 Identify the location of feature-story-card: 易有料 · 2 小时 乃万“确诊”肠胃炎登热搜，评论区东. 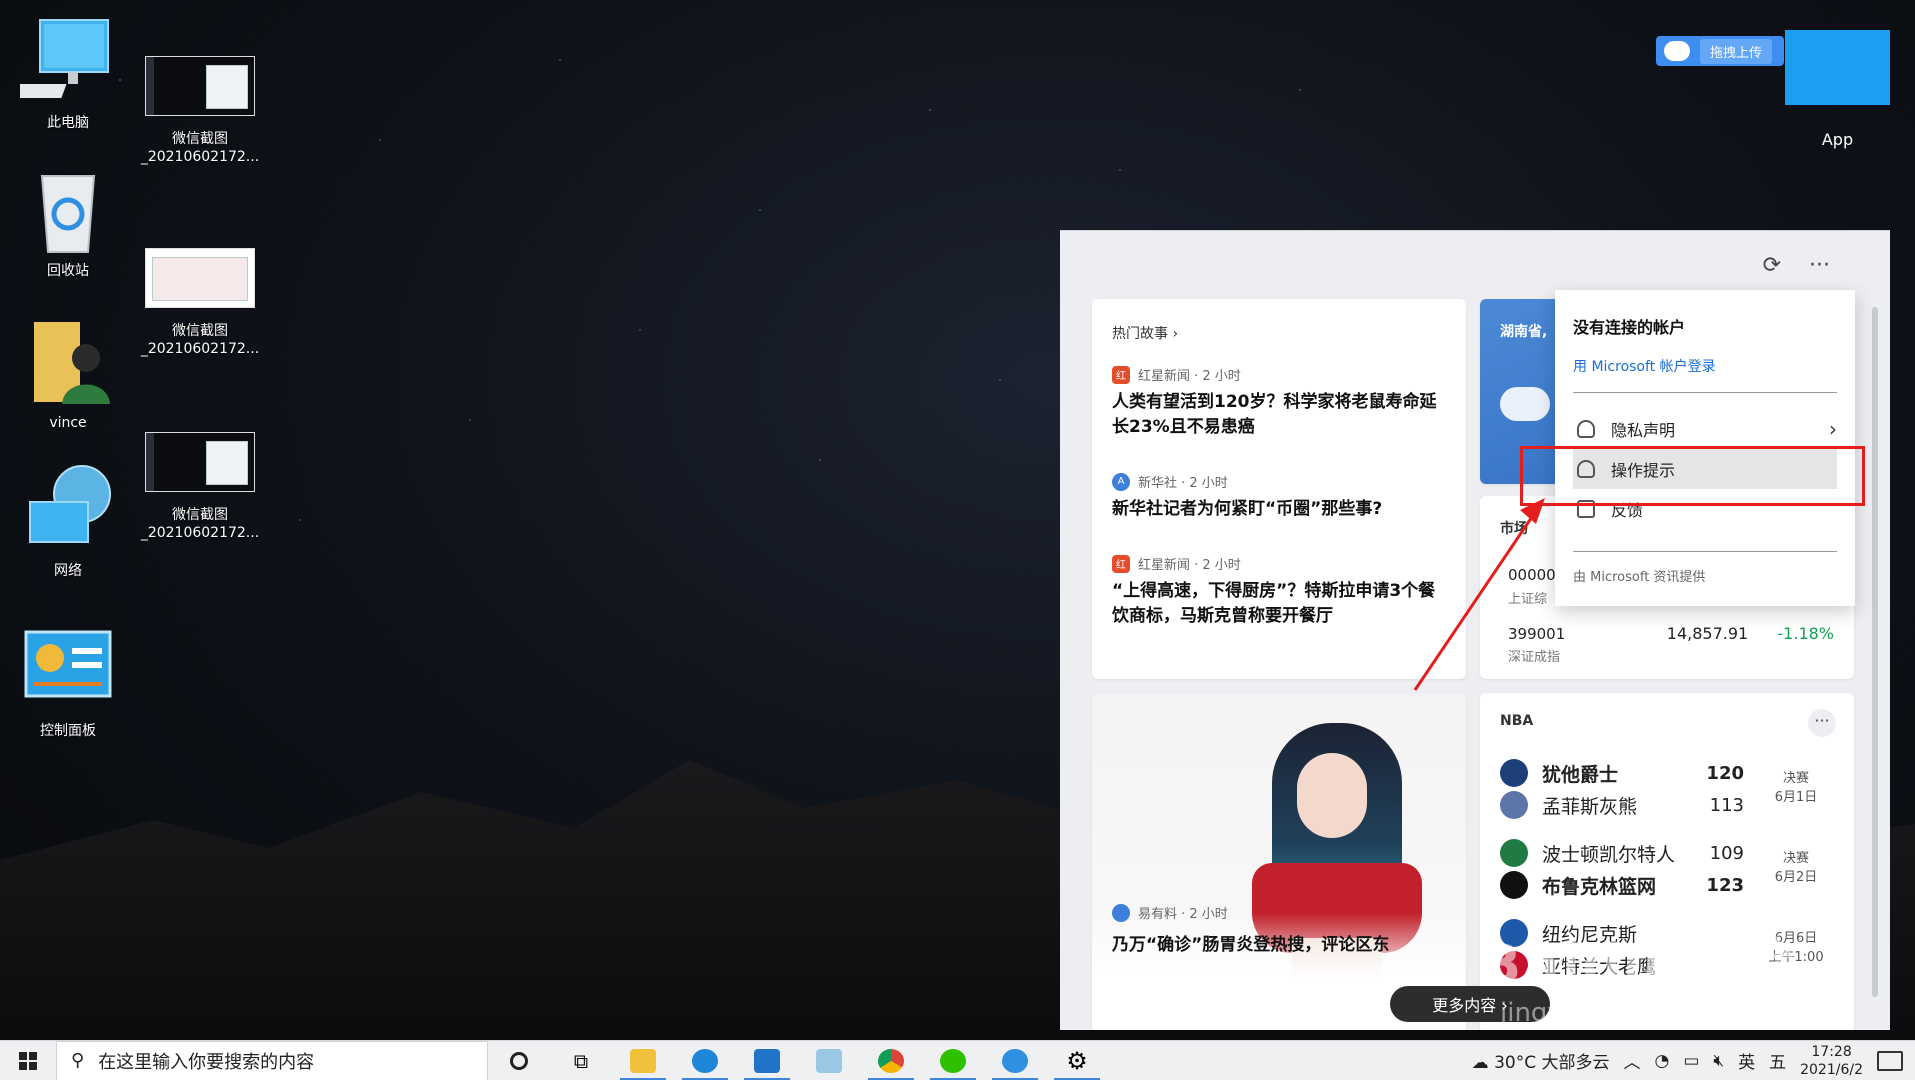
(1279, 861).